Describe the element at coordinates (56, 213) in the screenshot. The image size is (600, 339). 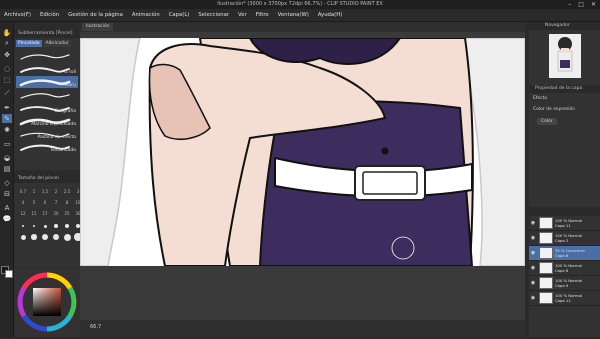
I see `brush-size-option: 20` at that location.